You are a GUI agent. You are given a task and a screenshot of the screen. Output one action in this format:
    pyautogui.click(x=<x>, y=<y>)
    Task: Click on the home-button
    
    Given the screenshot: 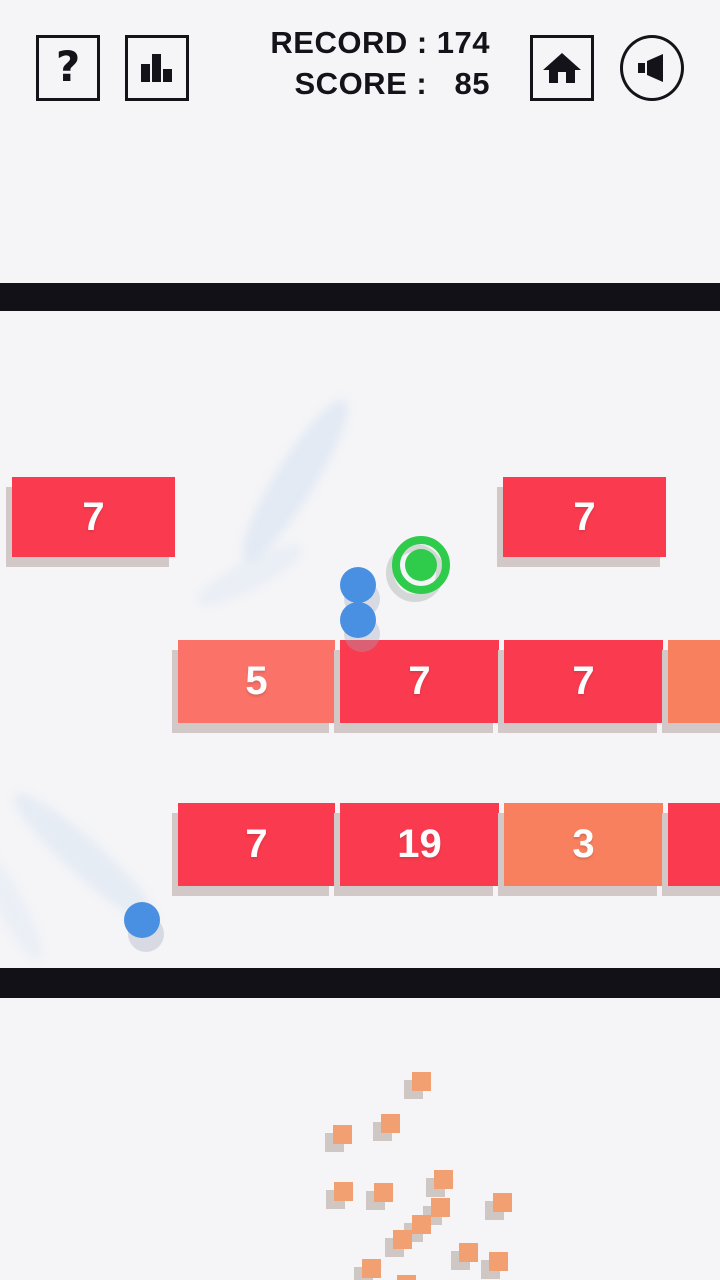 What is the action you would take?
    pyautogui.click(x=562, y=68)
    